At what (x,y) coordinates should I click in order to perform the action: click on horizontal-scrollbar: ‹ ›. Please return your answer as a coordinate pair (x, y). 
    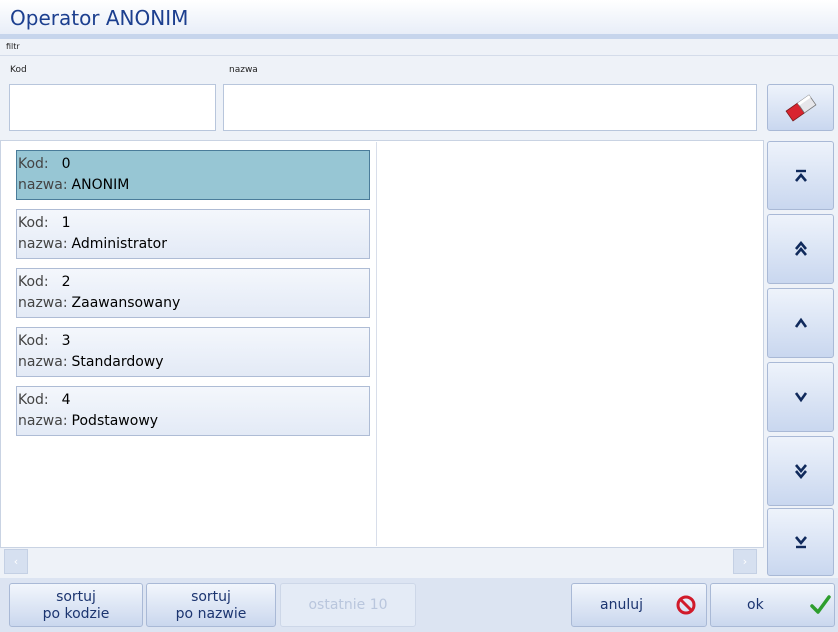
    Looking at the image, I should click on (382, 562).